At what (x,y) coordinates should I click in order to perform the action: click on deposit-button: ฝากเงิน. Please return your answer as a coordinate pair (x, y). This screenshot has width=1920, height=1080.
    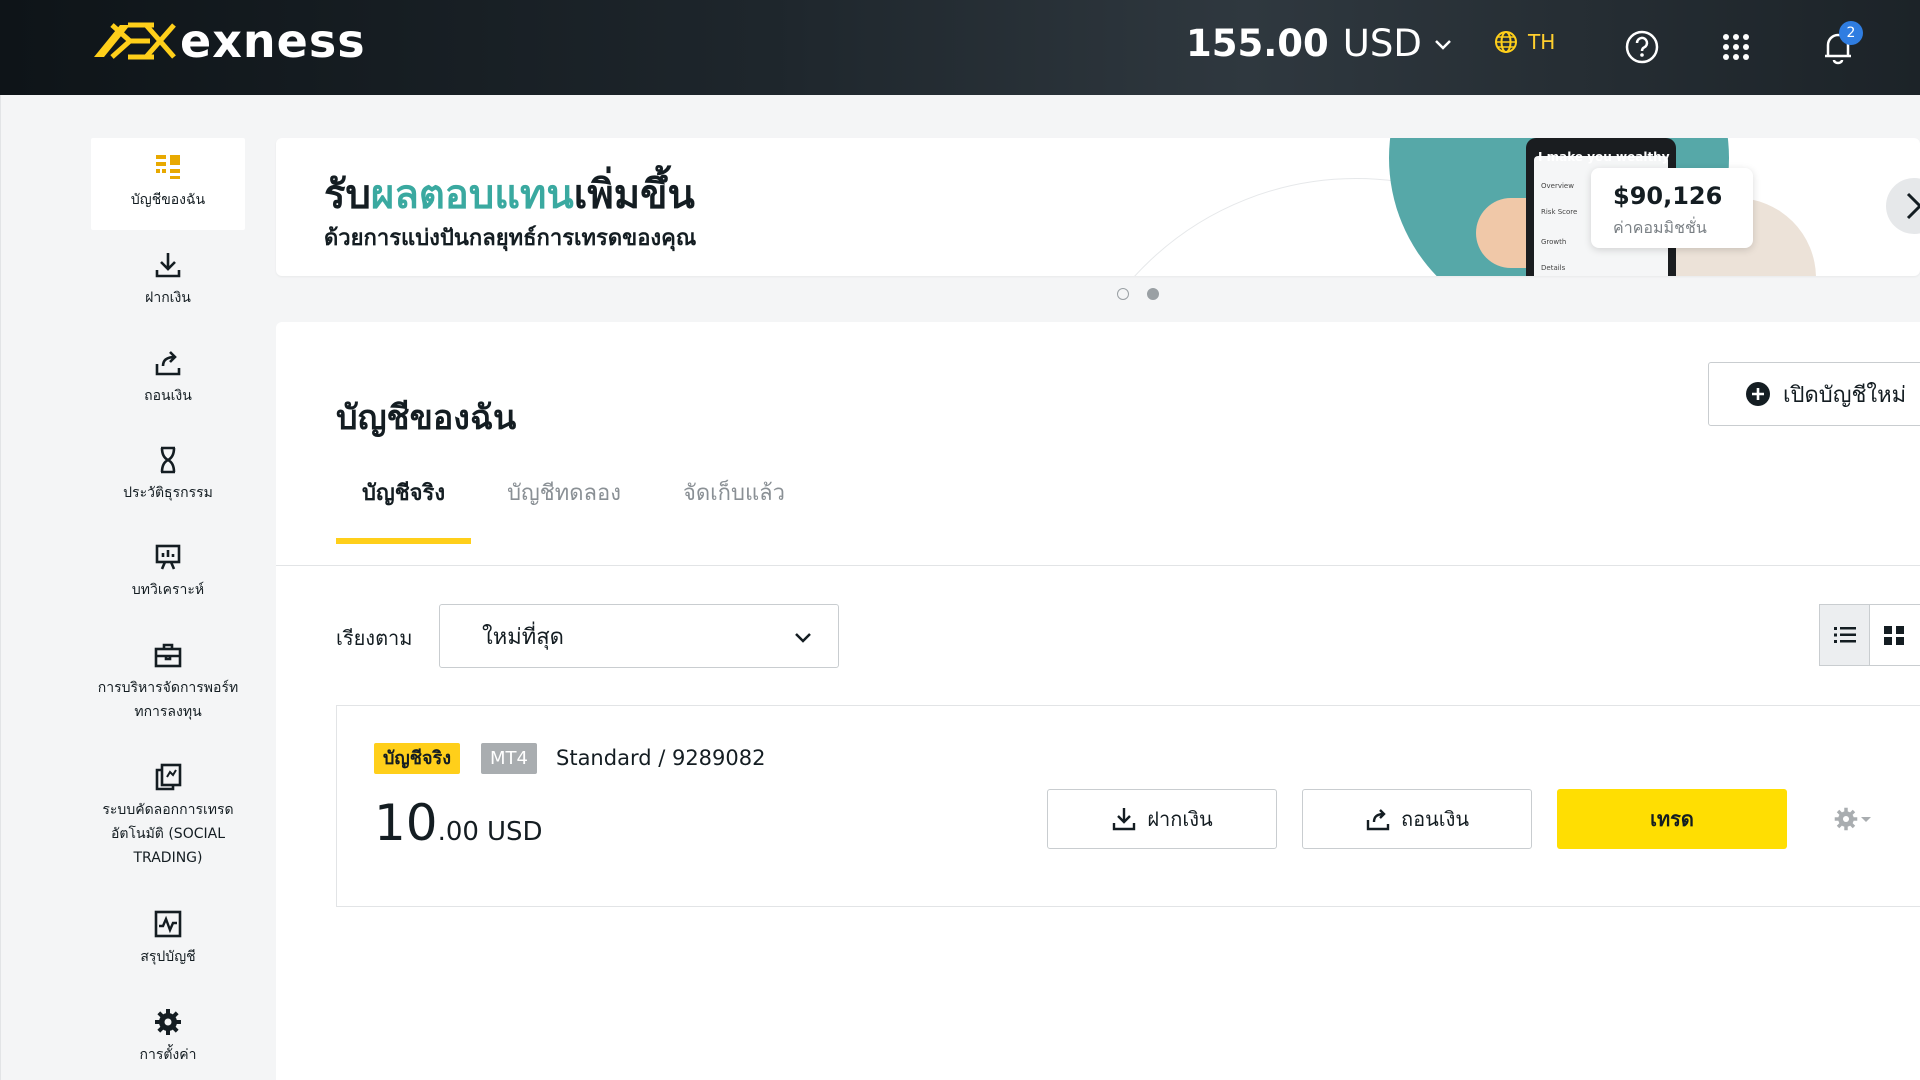
    Looking at the image, I should click on (1162, 819).